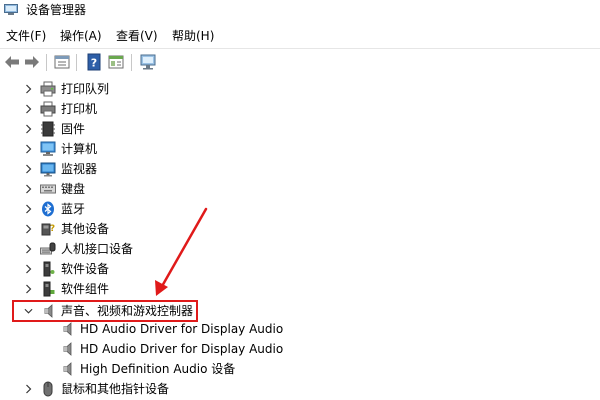 Image resolution: width=600 pixels, height=400 pixels. What do you see at coordinates (300, 209) in the screenshot?
I see `tree-item-bluetooth: 蓝牙` at bounding box center [300, 209].